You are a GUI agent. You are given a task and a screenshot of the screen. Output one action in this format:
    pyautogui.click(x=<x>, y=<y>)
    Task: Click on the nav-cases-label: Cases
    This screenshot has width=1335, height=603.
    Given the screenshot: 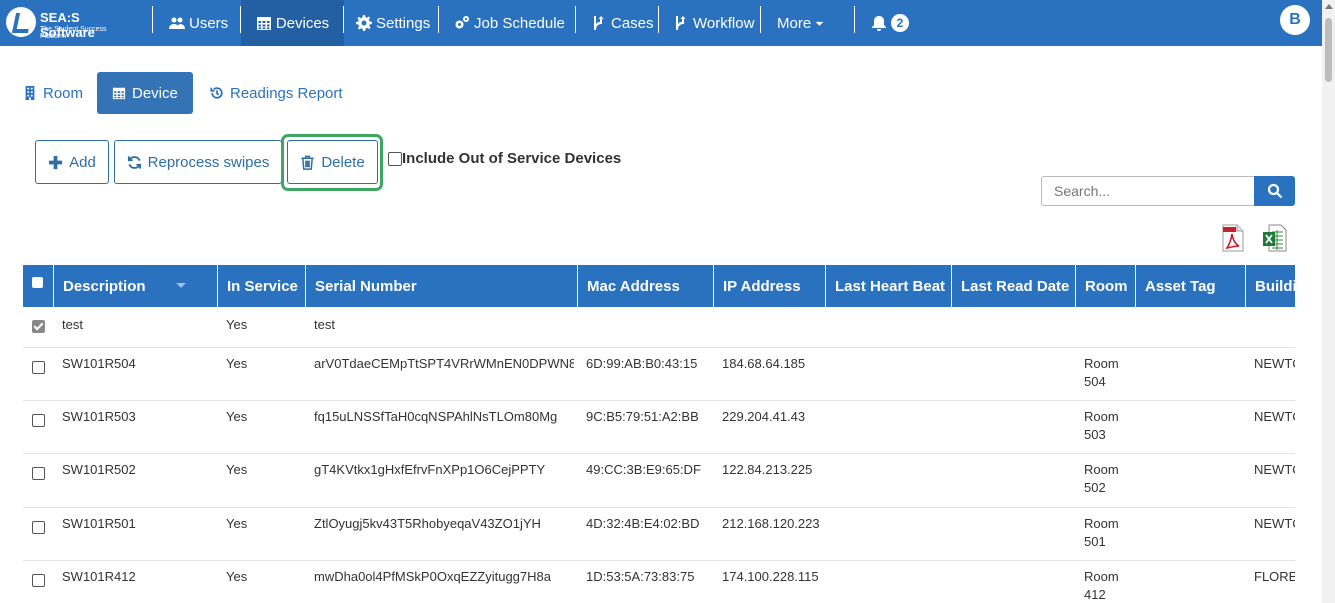 What is the action you would take?
    pyautogui.click(x=632, y=23)
    